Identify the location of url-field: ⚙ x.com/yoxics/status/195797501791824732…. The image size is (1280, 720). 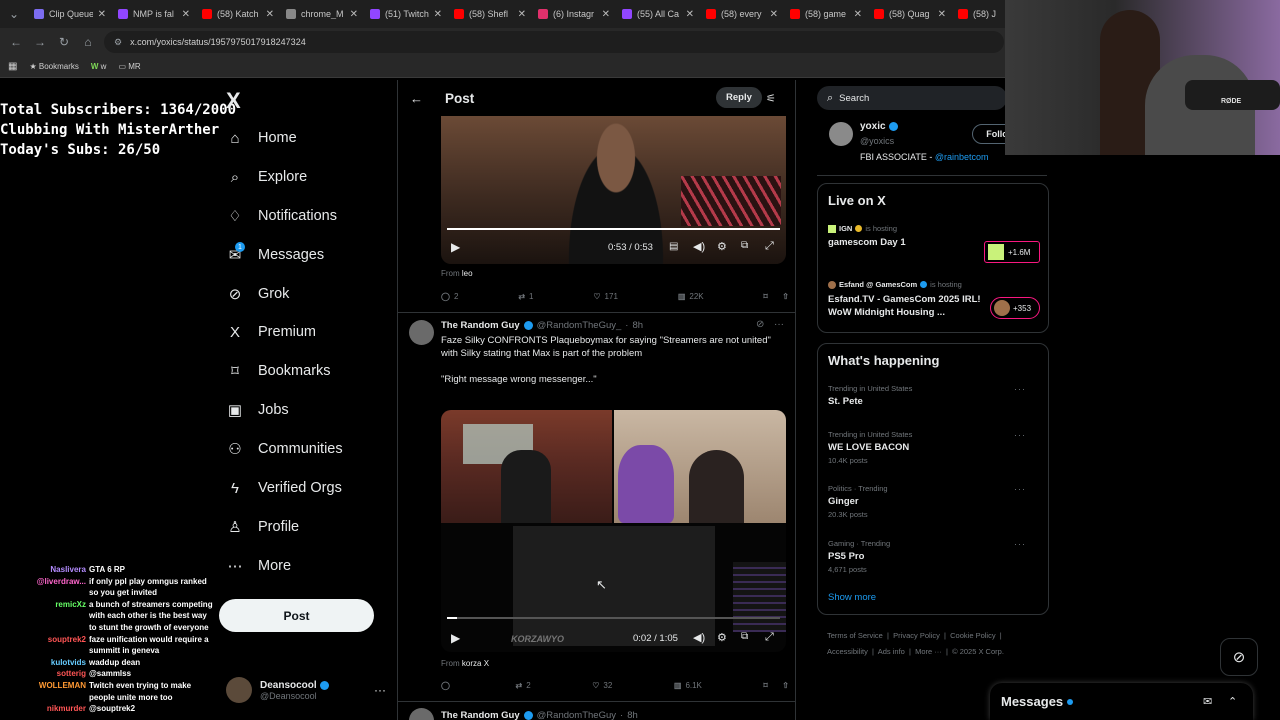
(554, 42).